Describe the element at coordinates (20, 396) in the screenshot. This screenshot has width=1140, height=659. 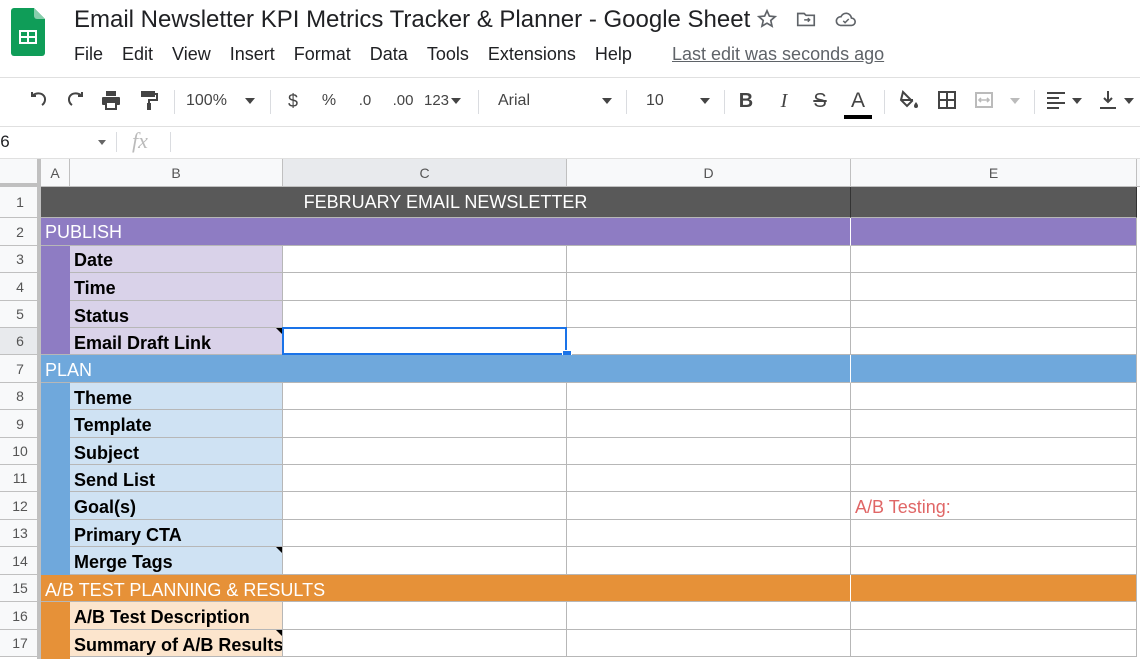
I see `row-header-8: 8` at that location.